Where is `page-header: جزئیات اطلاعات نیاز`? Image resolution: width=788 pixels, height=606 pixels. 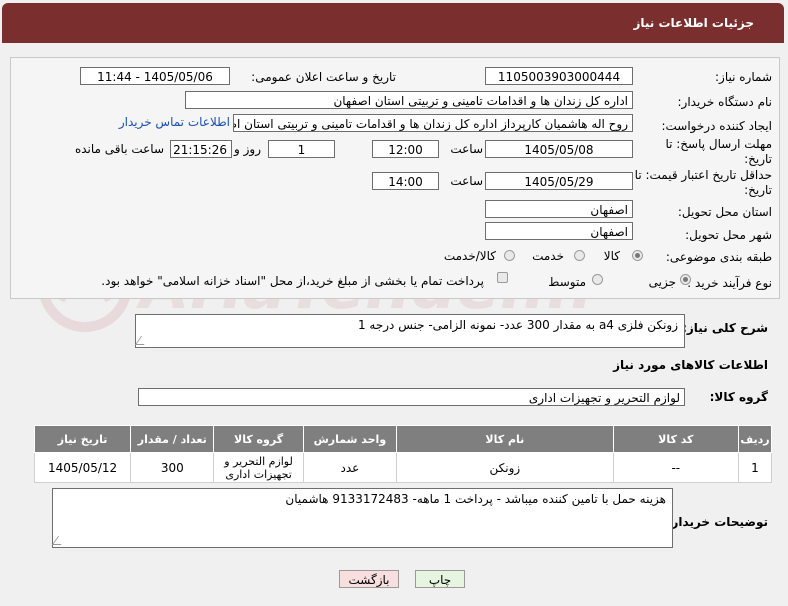
page-header: جزئیات اطلاعات نیاز is located at coordinates (393, 23).